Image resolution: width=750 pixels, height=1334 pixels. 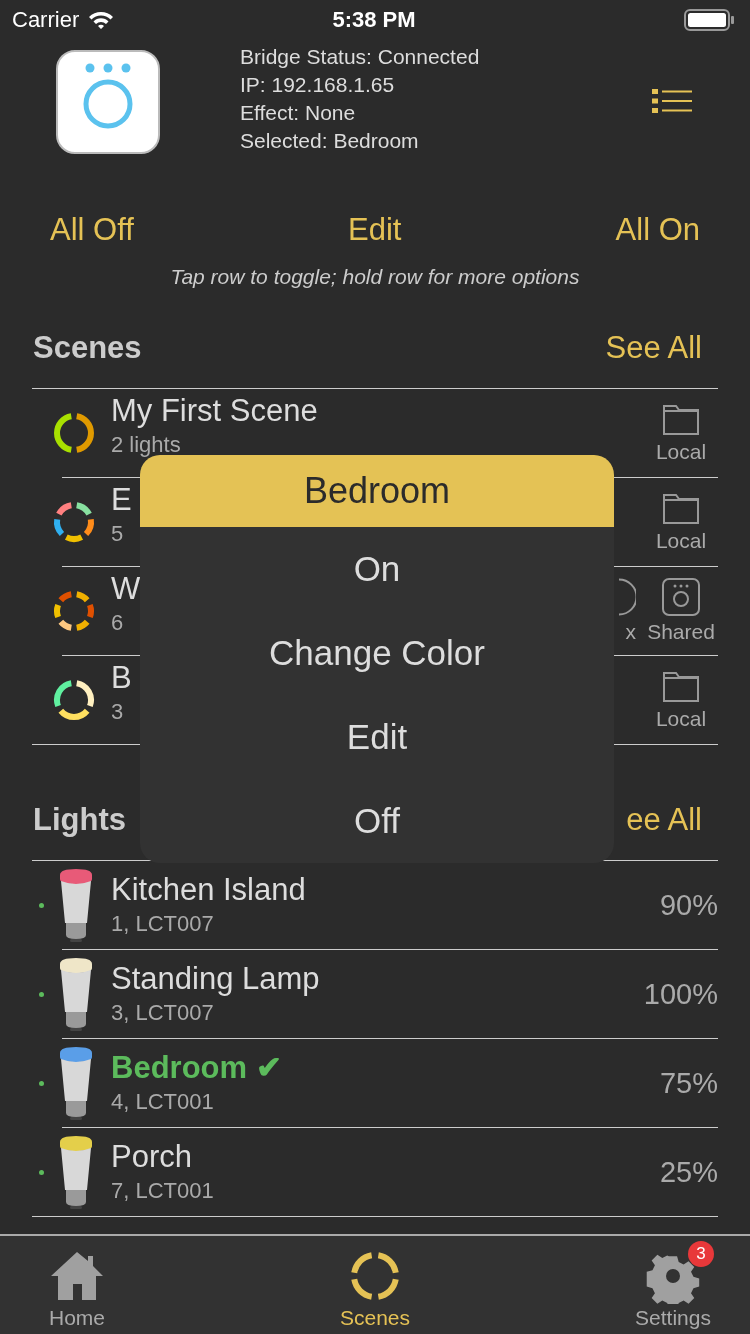 What do you see at coordinates (681, 597) in the screenshot?
I see `bridge-icon` at bounding box center [681, 597].